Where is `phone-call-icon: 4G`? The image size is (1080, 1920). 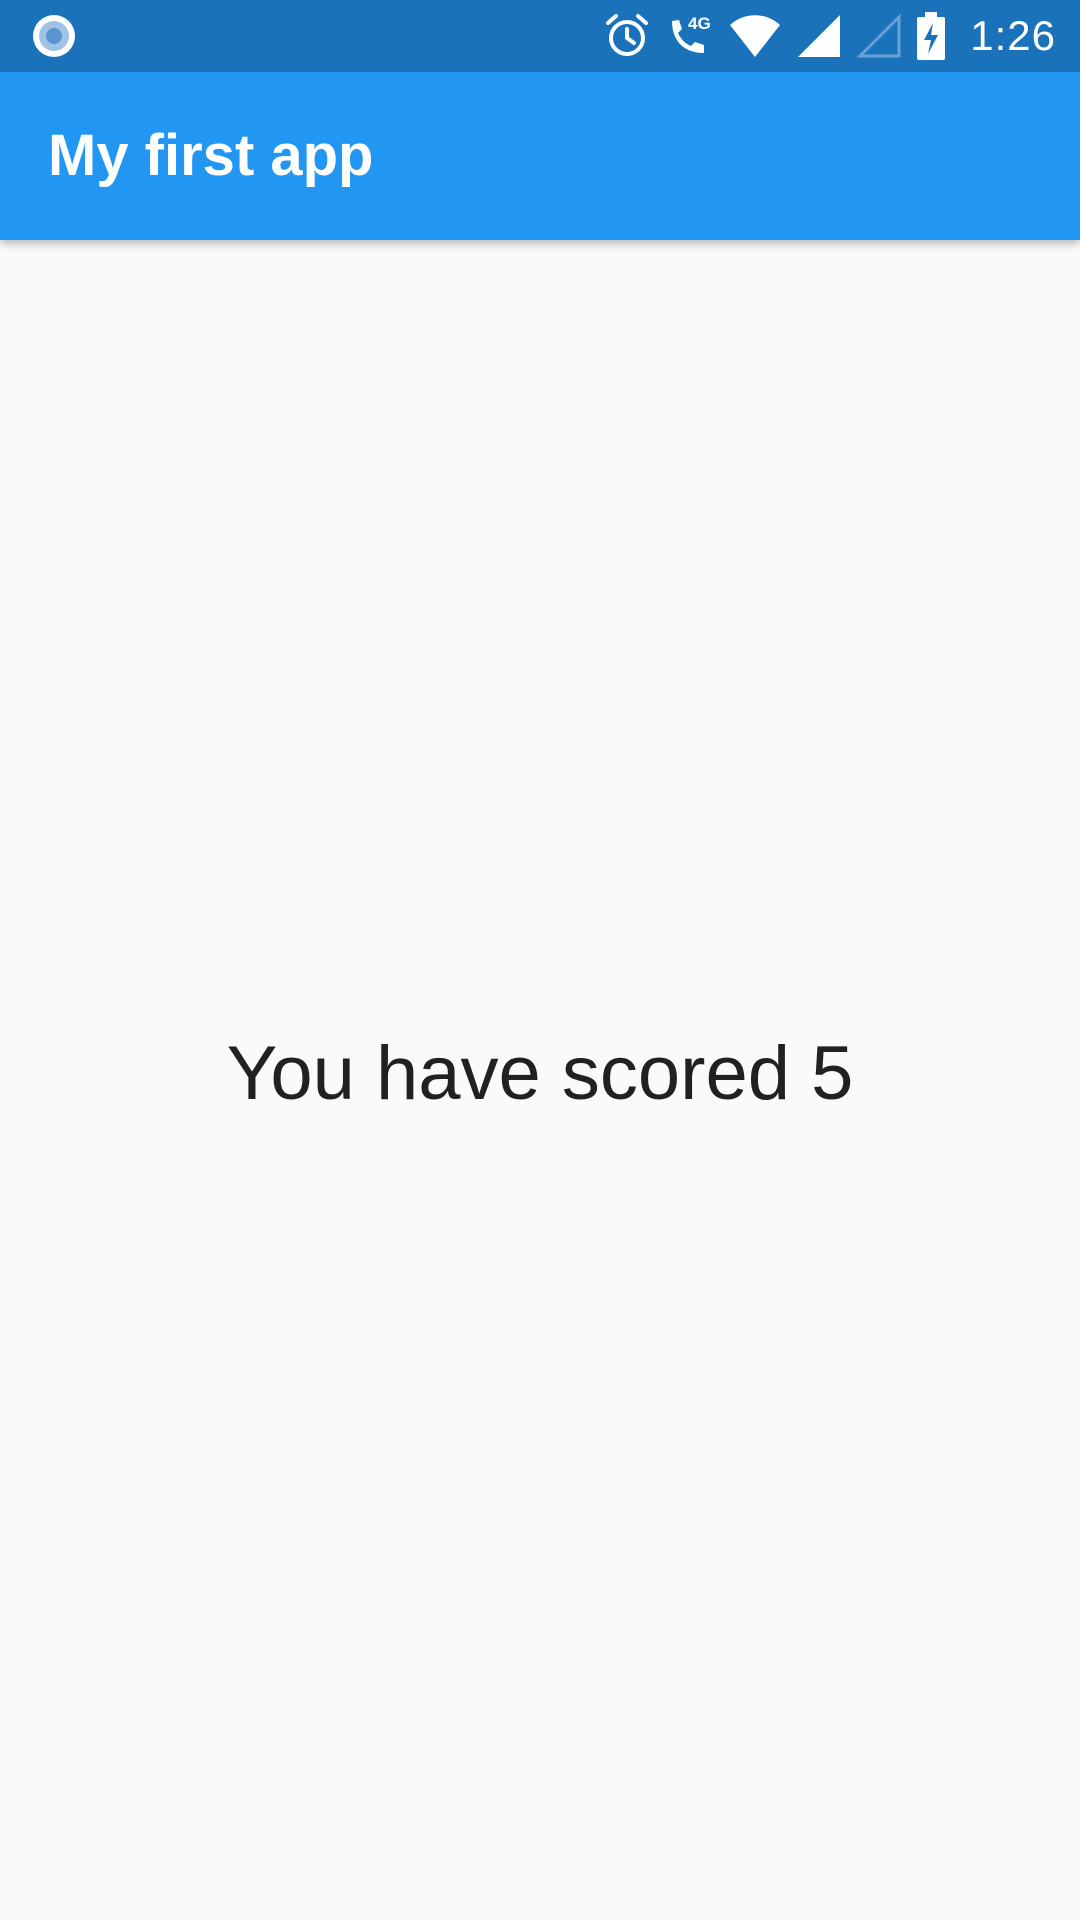 phone-call-icon: 4G is located at coordinates (689, 36).